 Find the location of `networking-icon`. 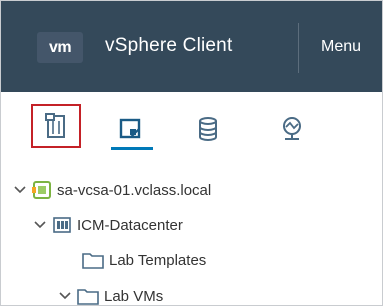

networking-icon is located at coordinates (292, 128).